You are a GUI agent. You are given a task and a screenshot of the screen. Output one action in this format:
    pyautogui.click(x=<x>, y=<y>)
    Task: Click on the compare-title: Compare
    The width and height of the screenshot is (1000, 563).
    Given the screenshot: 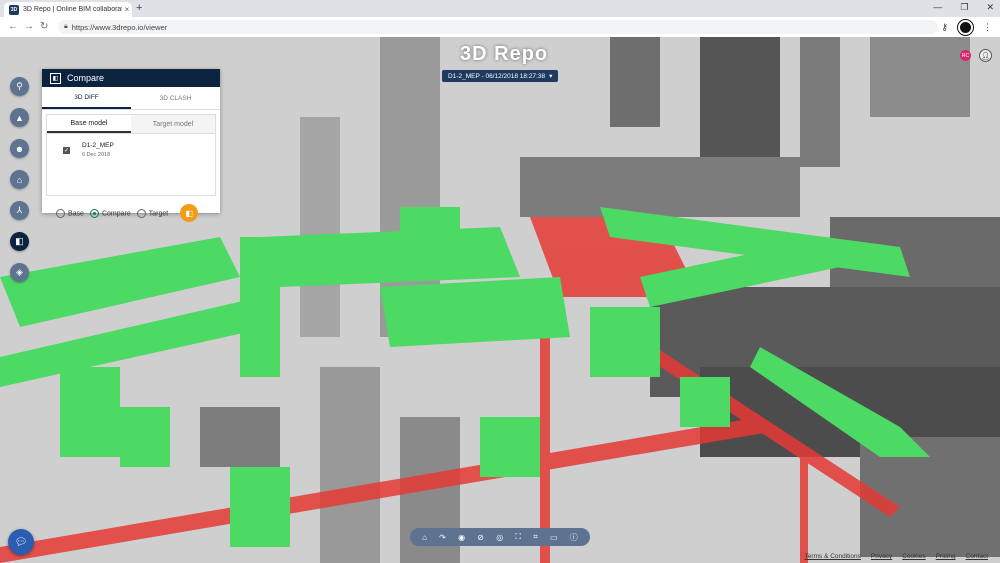 What is the action you would take?
    pyautogui.click(x=86, y=78)
    